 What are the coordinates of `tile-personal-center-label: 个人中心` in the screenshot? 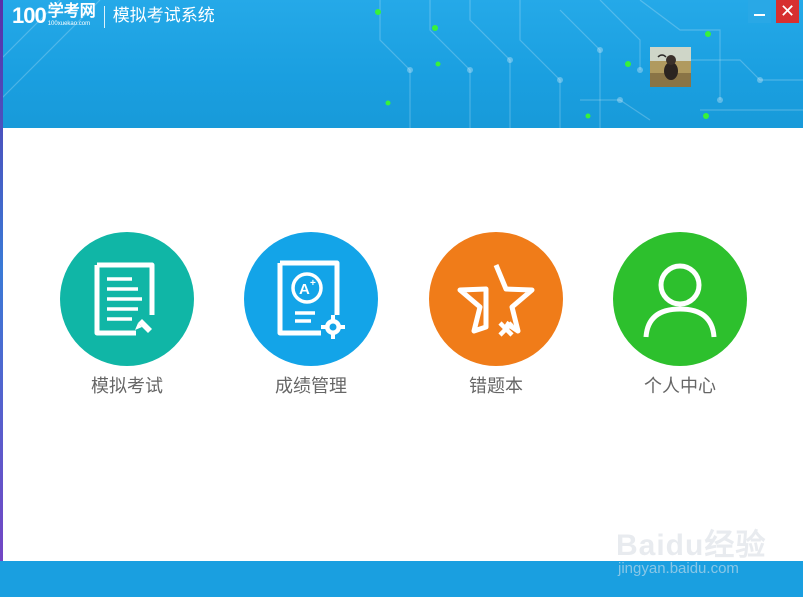 It's located at (680, 386).